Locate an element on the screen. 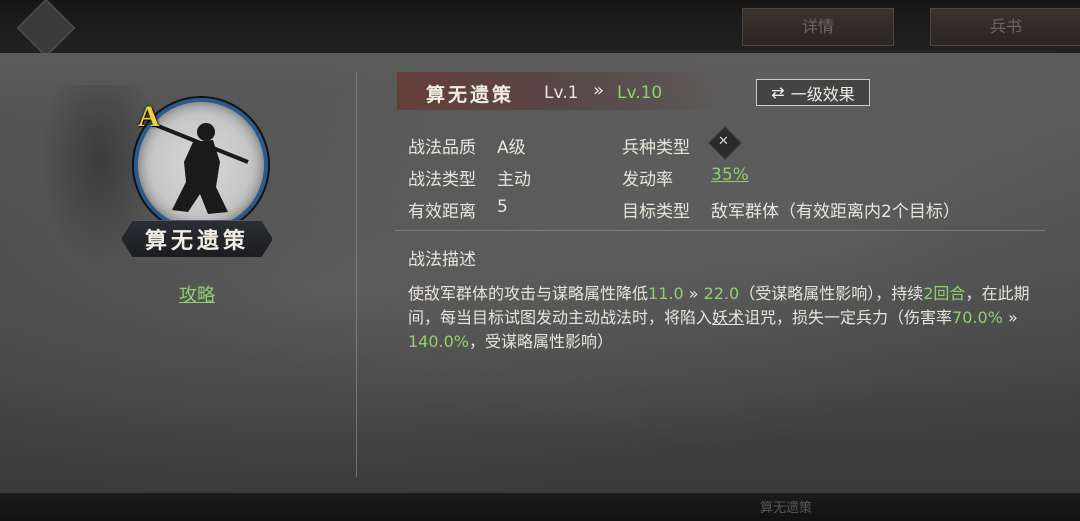  skill-name-plate: 算无遗策 is located at coordinates (197, 239).